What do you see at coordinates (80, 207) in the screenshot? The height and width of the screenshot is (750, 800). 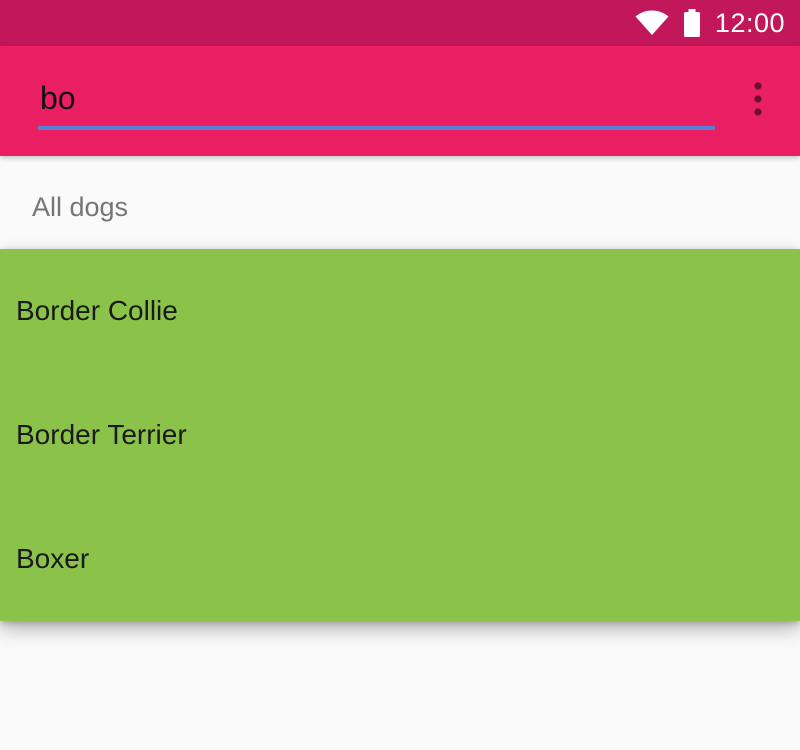 I see `section-label: All dogs` at bounding box center [80, 207].